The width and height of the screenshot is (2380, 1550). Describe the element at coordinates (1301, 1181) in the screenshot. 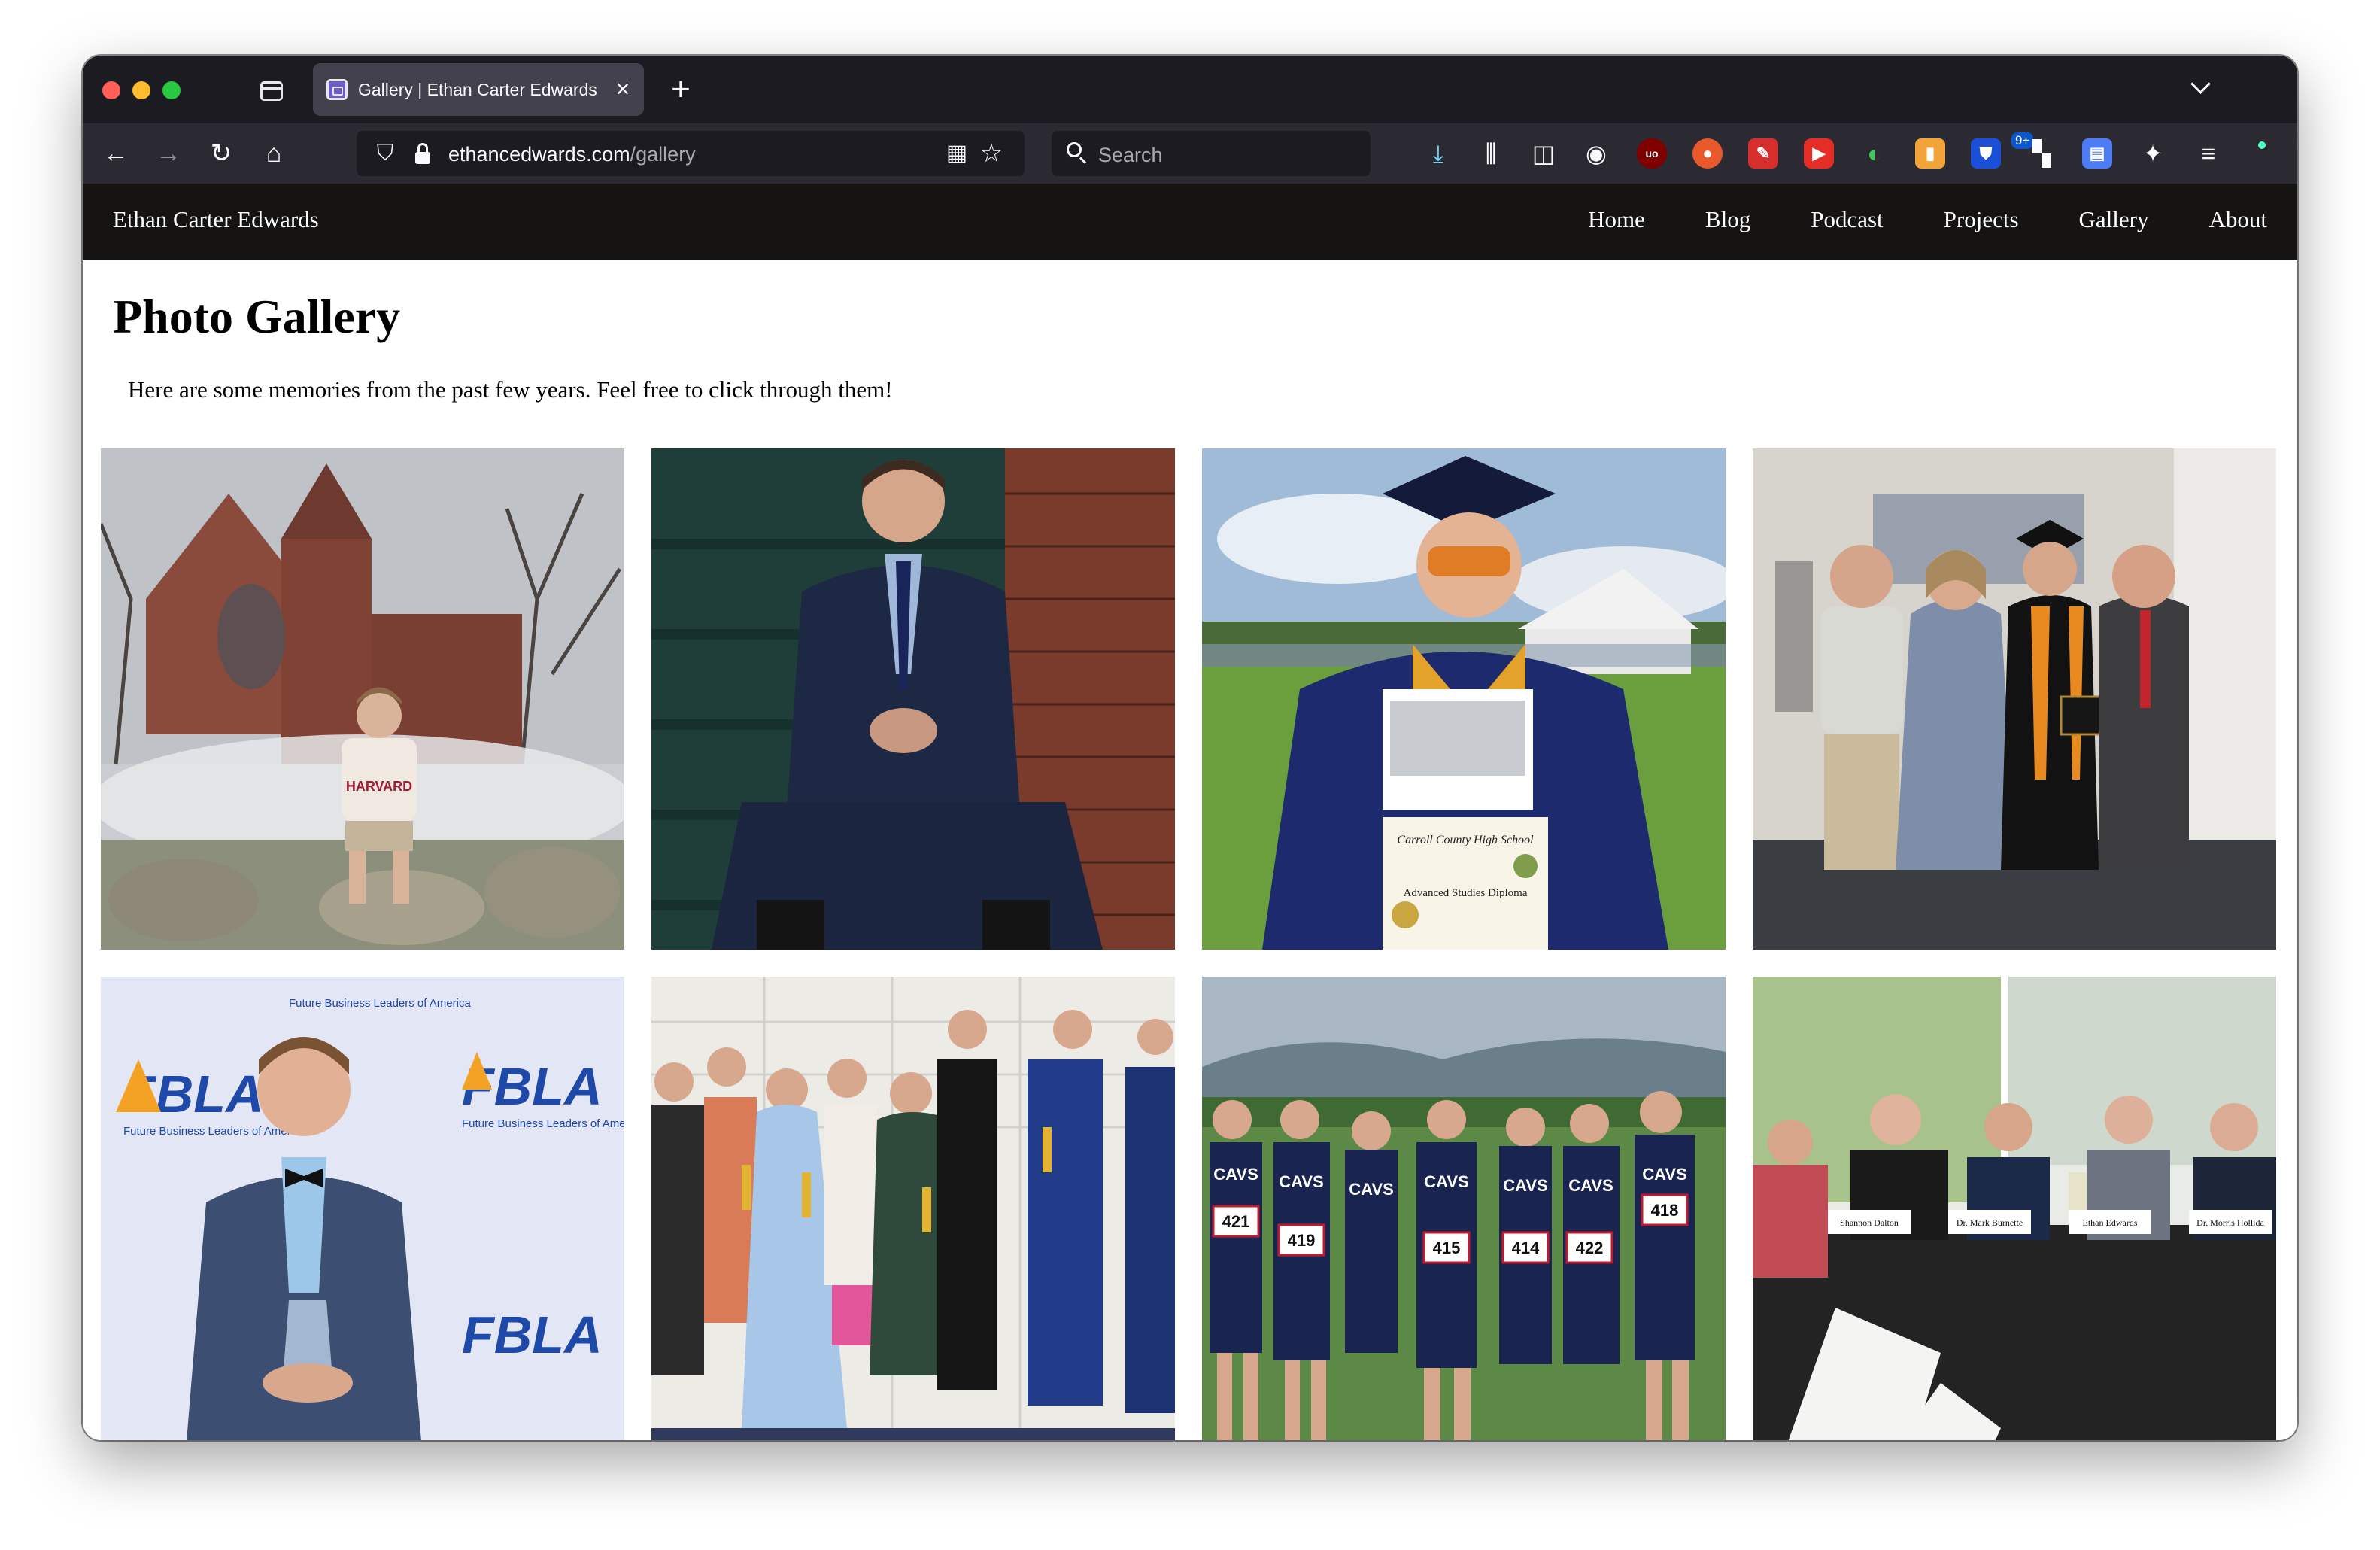

I see `jersey-text-2: CAVS` at that location.